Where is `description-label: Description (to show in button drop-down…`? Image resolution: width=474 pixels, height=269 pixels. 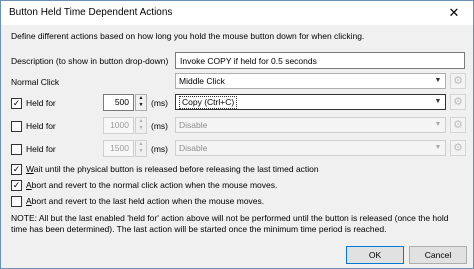
description-label: Description (to show in button drop-down… is located at coordinates (90, 61).